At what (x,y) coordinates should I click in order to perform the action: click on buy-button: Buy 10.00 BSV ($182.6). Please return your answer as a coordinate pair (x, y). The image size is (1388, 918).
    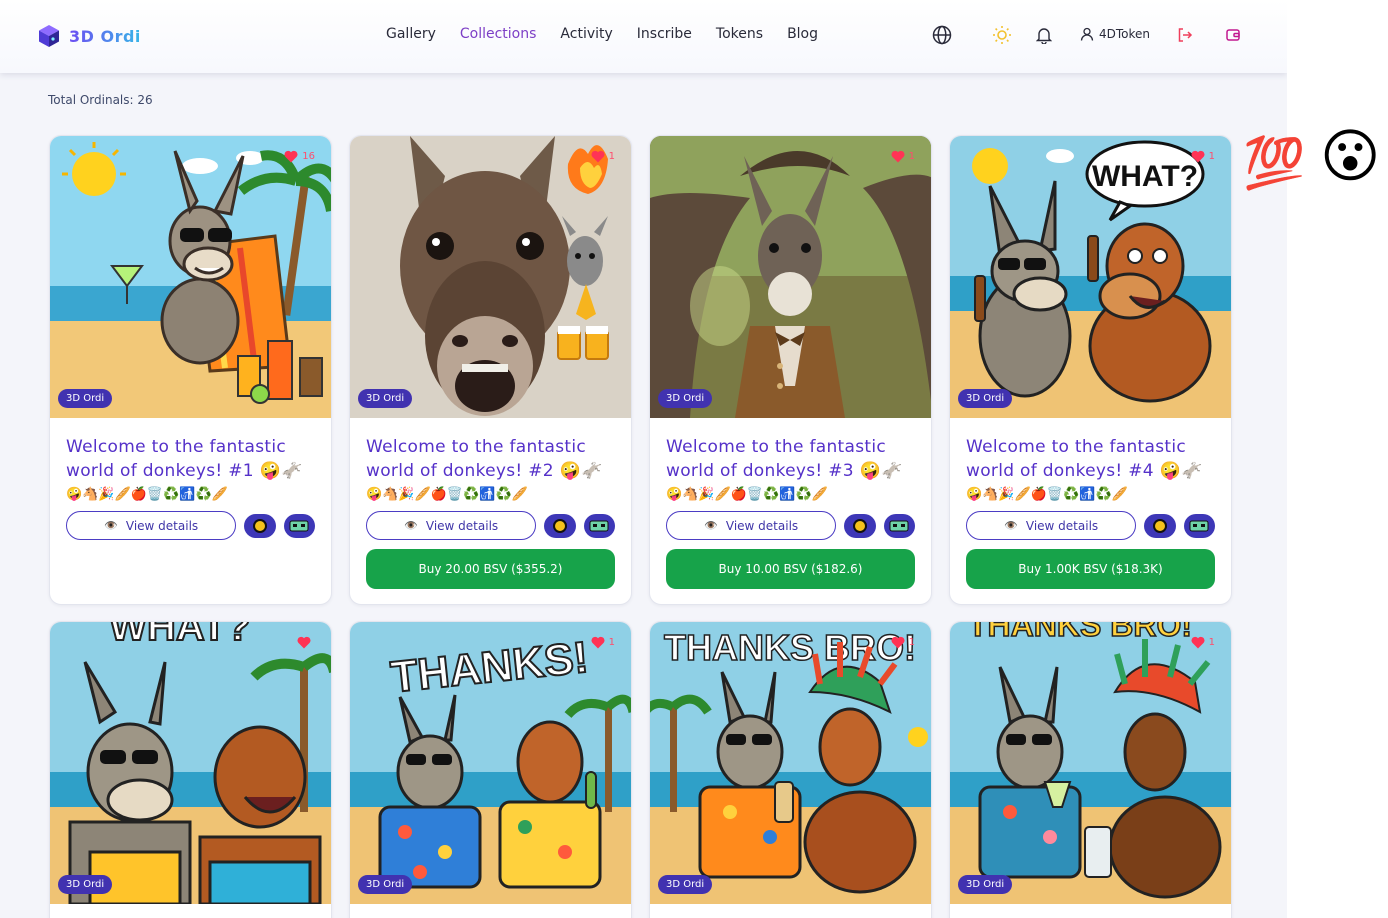
    Looking at the image, I should click on (790, 569).